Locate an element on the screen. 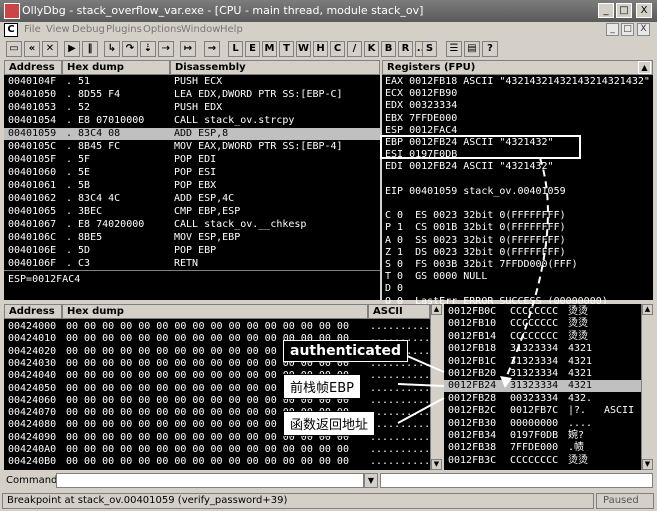 Image resolution: width=657 pixels, height=511 pixels. disasm-header-address: Address is located at coordinates (33, 67).